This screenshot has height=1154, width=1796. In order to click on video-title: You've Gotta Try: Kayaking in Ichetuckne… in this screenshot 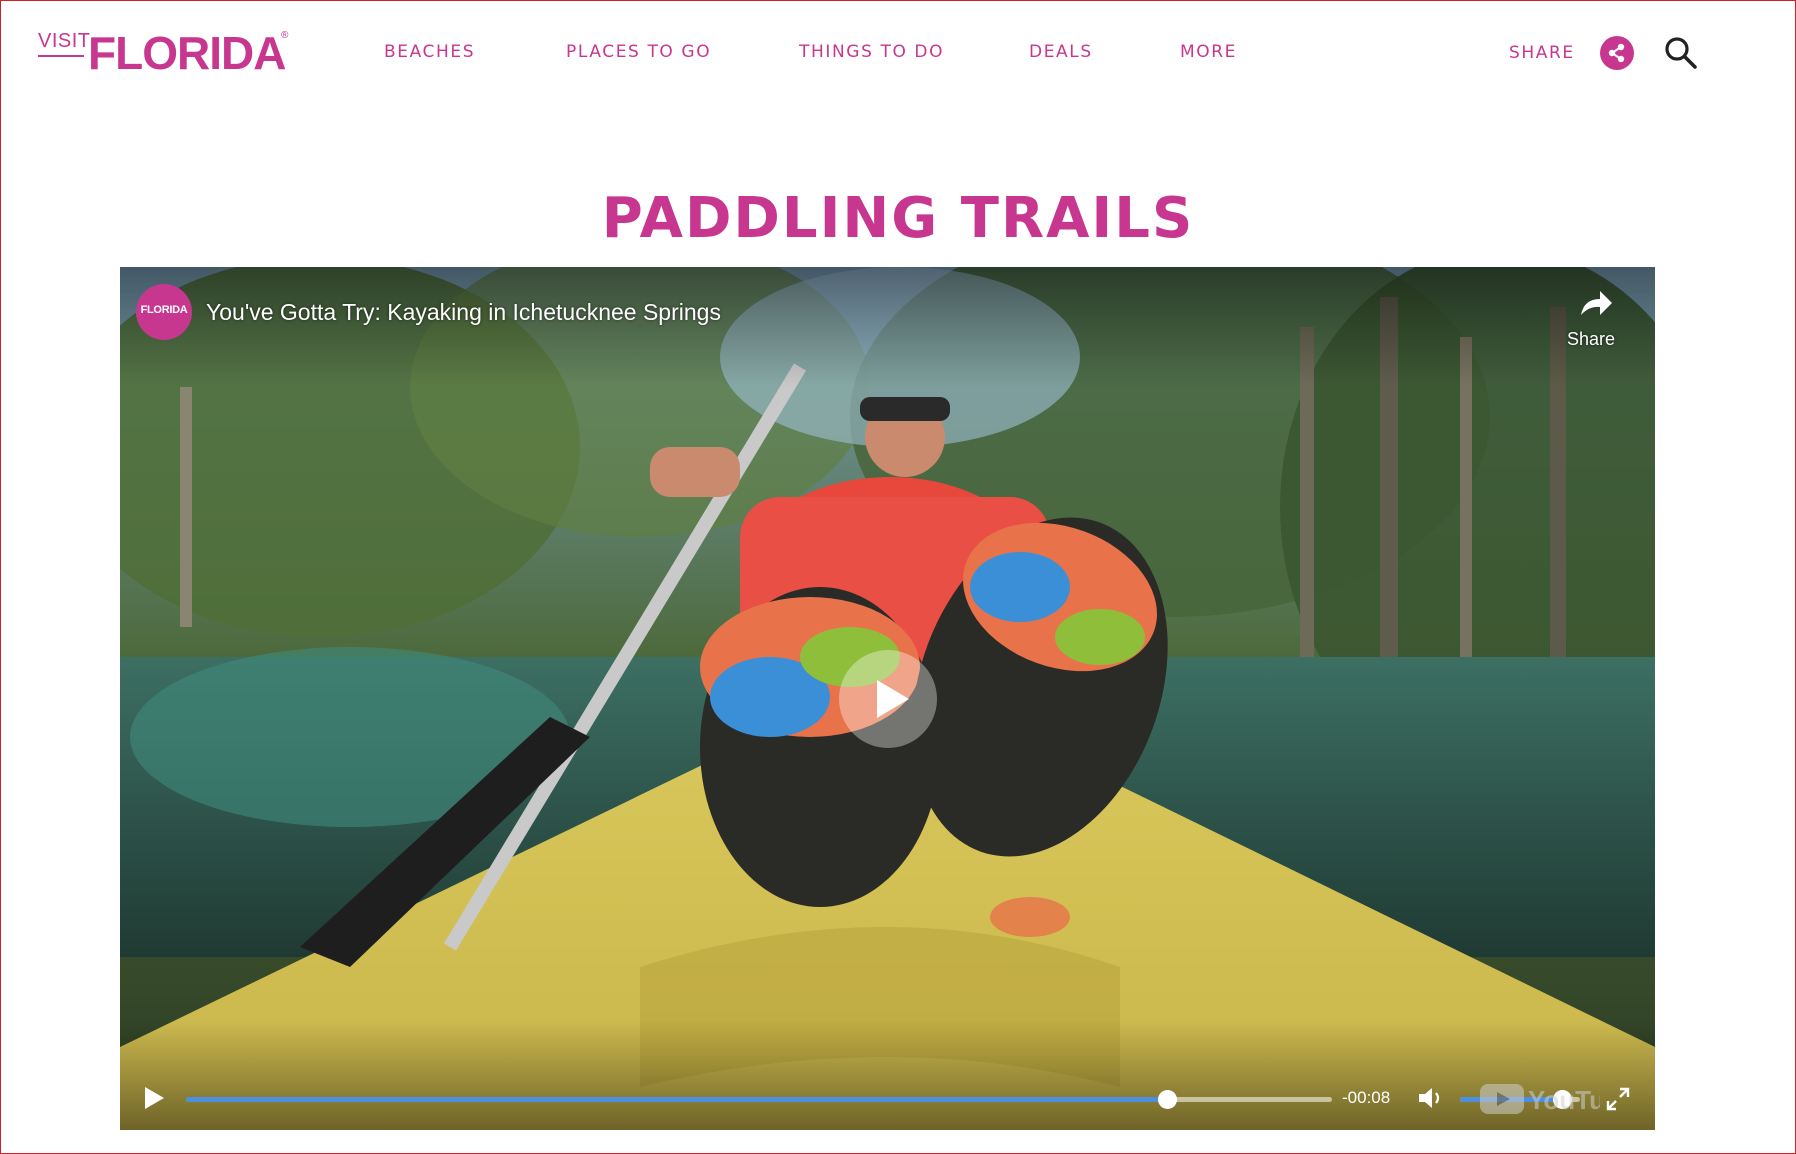, I will do `click(463, 312)`.